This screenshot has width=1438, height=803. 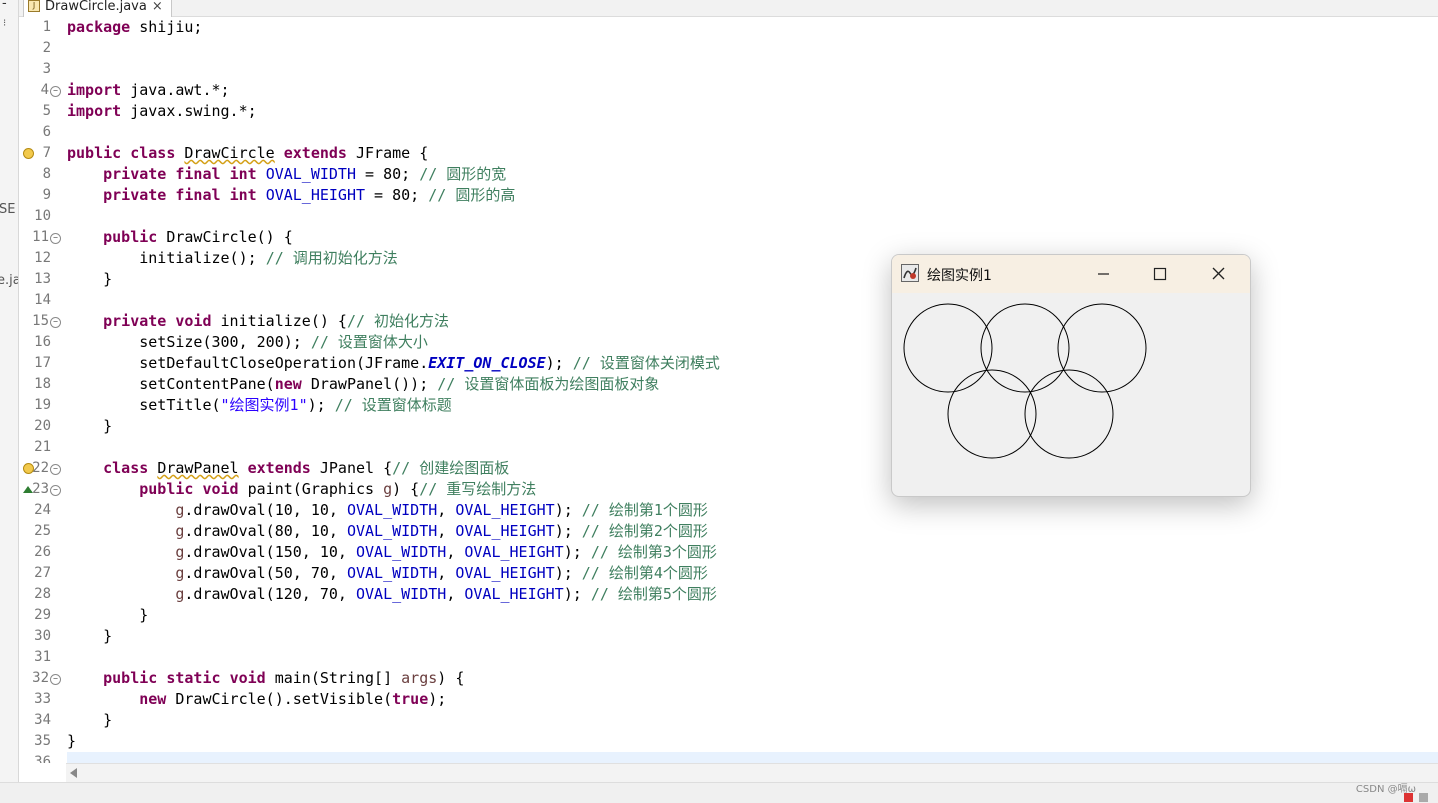 I want to click on code-line: import javax.swing.*;, so click(x=162, y=111).